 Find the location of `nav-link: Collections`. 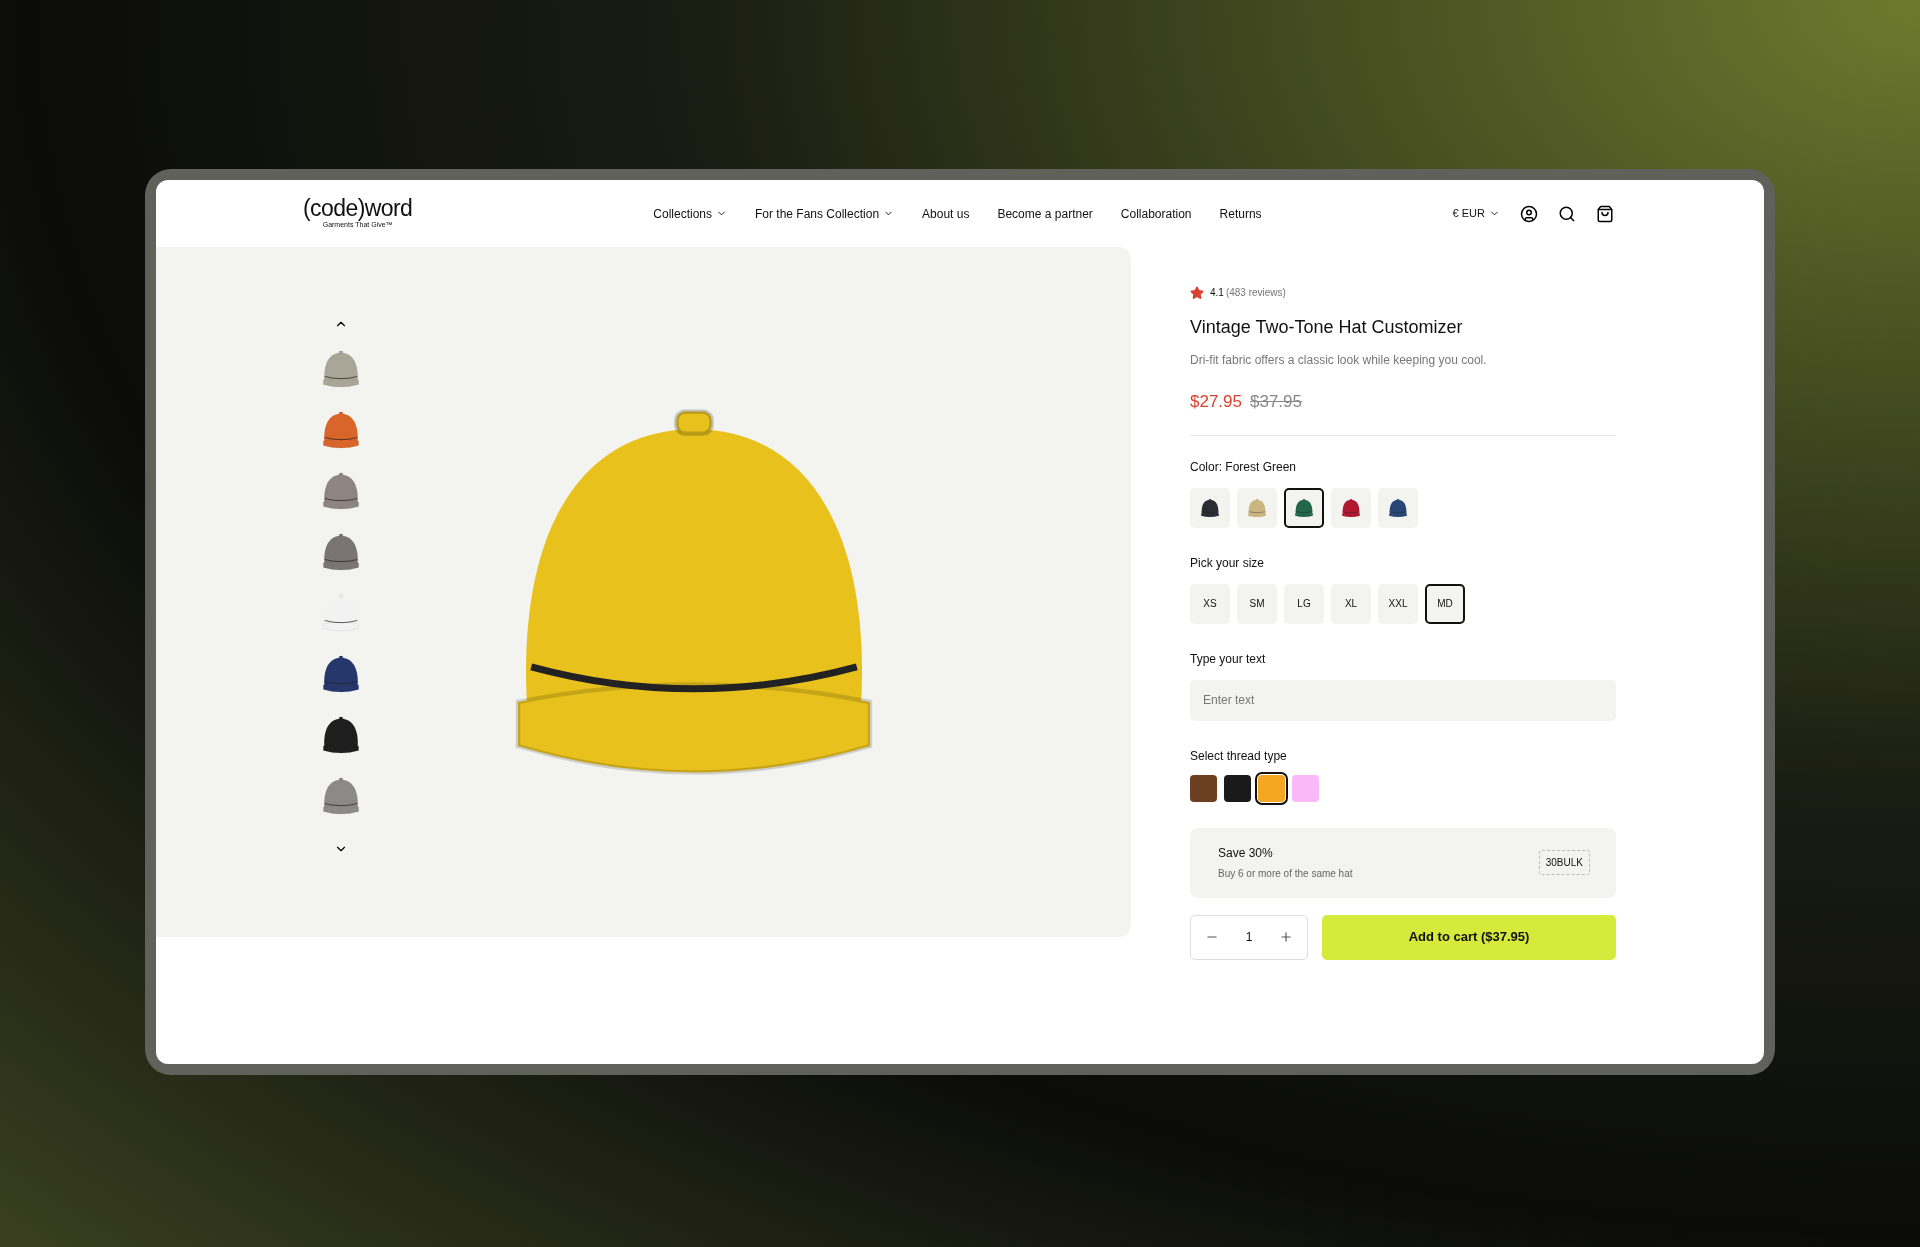

nav-link: Collections is located at coordinates (690, 213).